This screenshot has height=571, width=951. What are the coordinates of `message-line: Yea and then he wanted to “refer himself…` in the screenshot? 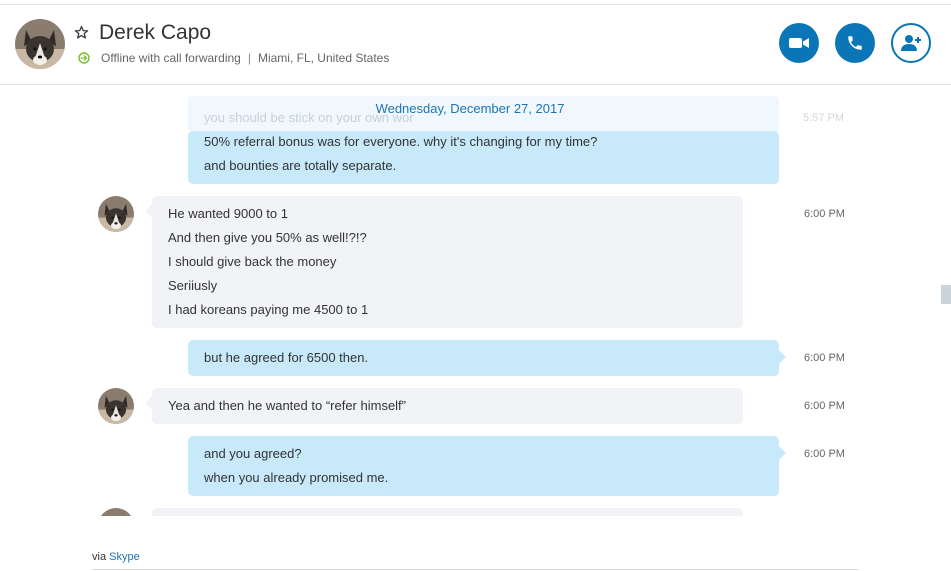 It's located at (287, 405).